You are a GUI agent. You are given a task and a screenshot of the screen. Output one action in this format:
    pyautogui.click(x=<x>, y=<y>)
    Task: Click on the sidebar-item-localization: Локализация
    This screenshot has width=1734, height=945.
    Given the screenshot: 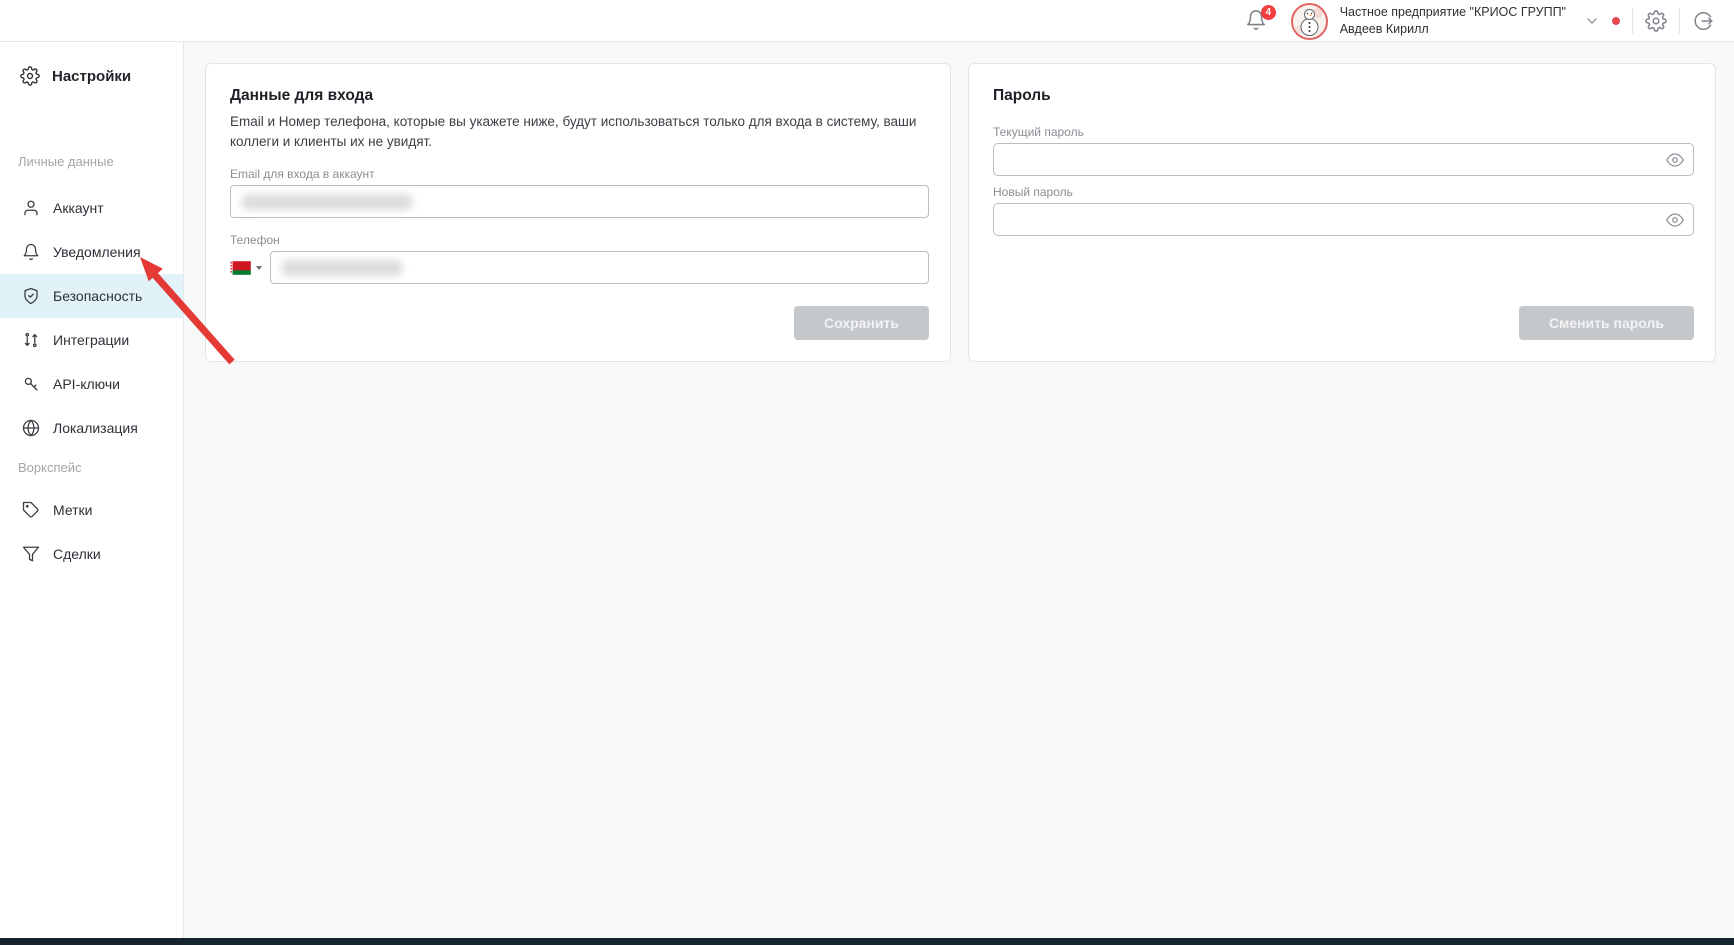 What is the action you would take?
    pyautogui.click(x=91, y=428)
    